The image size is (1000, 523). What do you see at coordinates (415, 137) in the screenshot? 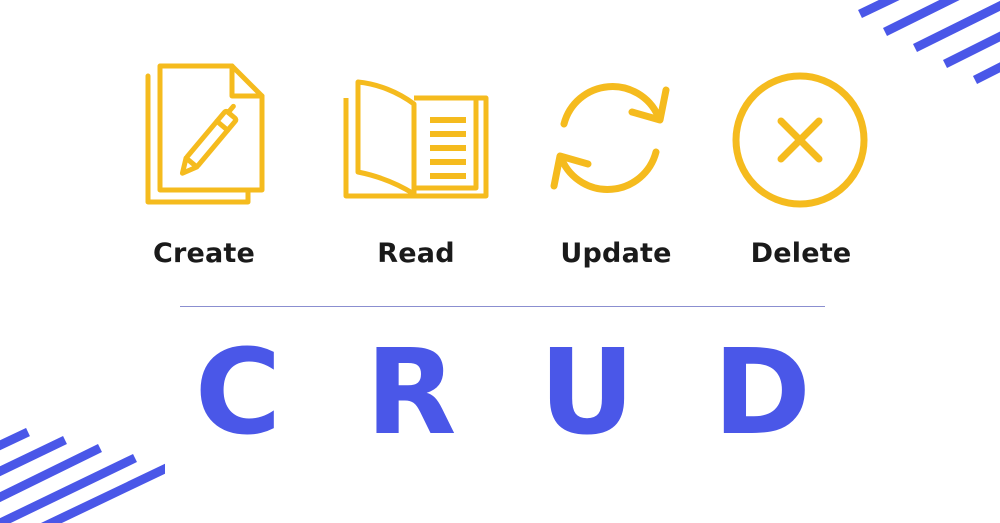
I see `open-book-icon` at bounding box center [415, 137].